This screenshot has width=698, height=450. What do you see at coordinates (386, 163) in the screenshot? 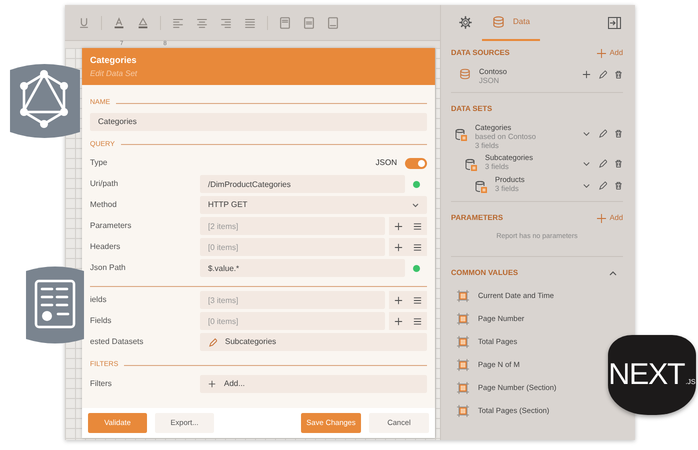
I see `toggle-label: JSON` at bounding box center [386, 163].